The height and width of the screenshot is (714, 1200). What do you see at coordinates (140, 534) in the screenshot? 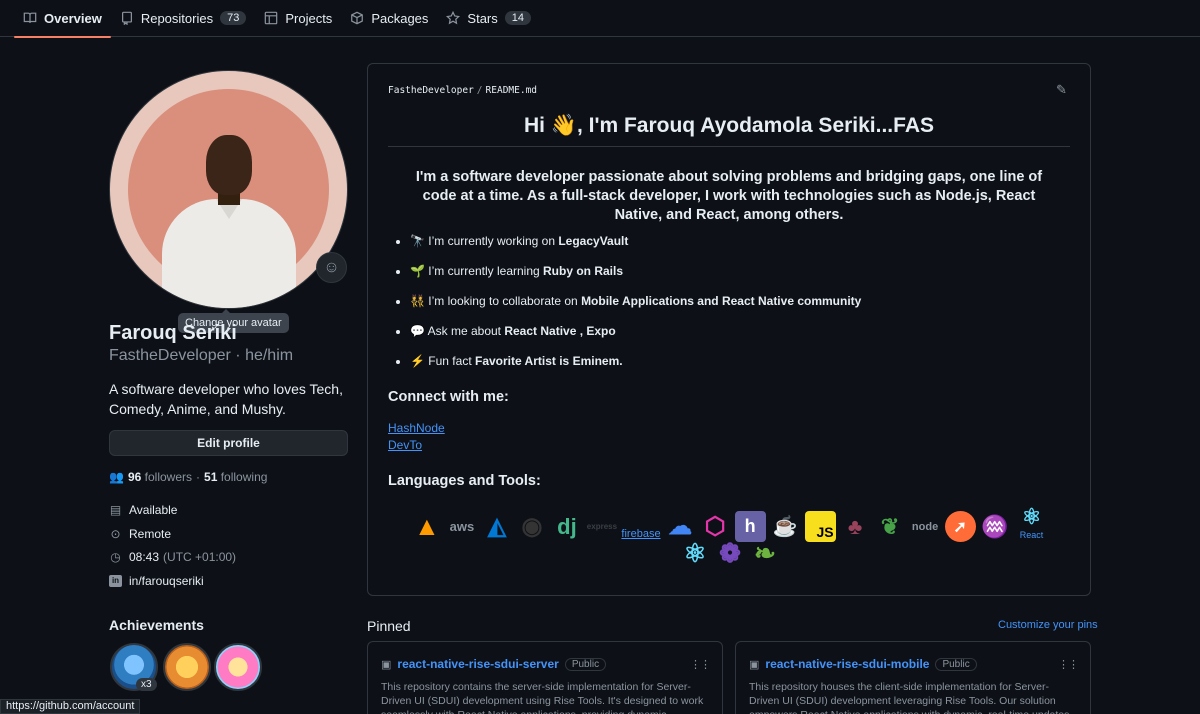
I see `location-item: ⊙ Remote` at bounding box center [140, 534].